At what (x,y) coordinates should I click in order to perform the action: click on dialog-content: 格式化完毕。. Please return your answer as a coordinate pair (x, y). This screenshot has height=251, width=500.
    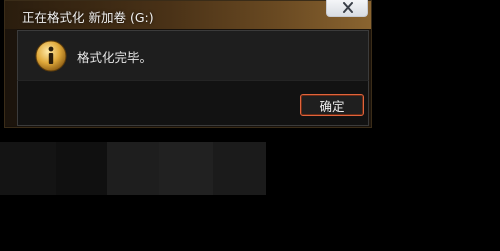
    Looking at the image, I should click on (193, 55).